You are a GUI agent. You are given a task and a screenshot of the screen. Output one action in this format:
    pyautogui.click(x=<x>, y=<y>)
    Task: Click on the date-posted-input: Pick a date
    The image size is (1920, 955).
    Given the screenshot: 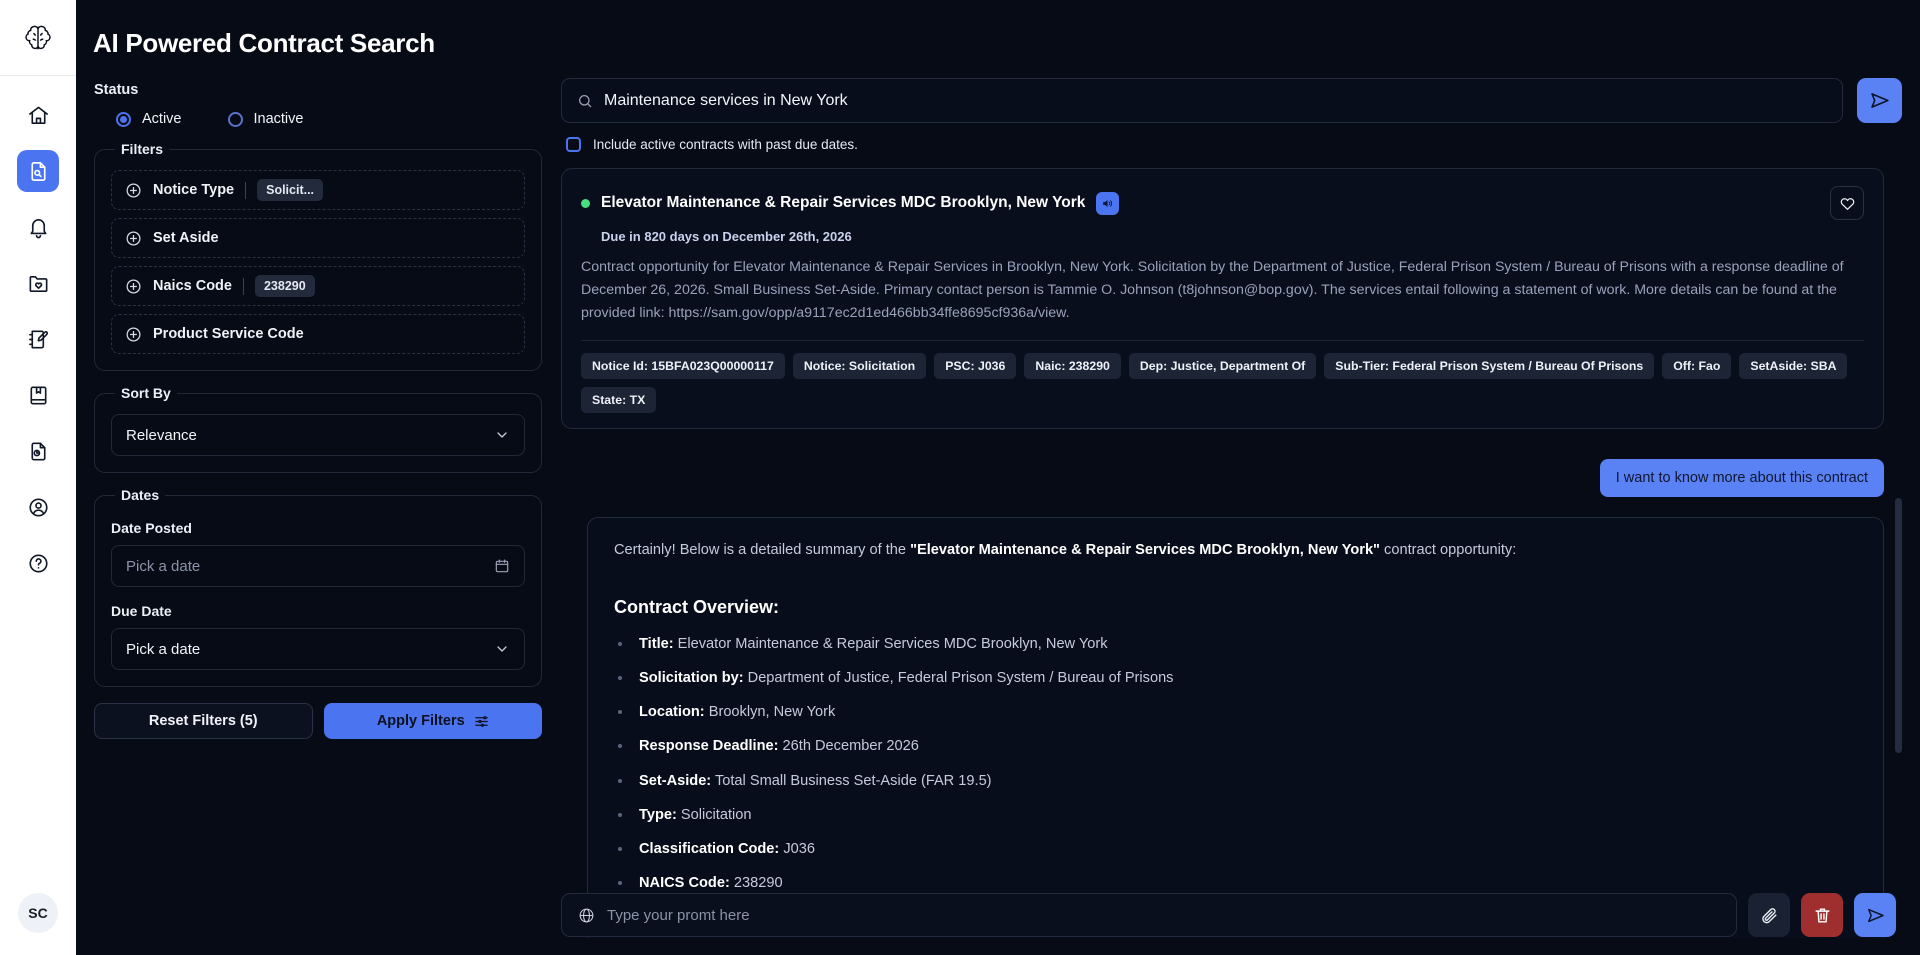 What is the action you would take?
    pyautogui.click(x=318, y=566)
    